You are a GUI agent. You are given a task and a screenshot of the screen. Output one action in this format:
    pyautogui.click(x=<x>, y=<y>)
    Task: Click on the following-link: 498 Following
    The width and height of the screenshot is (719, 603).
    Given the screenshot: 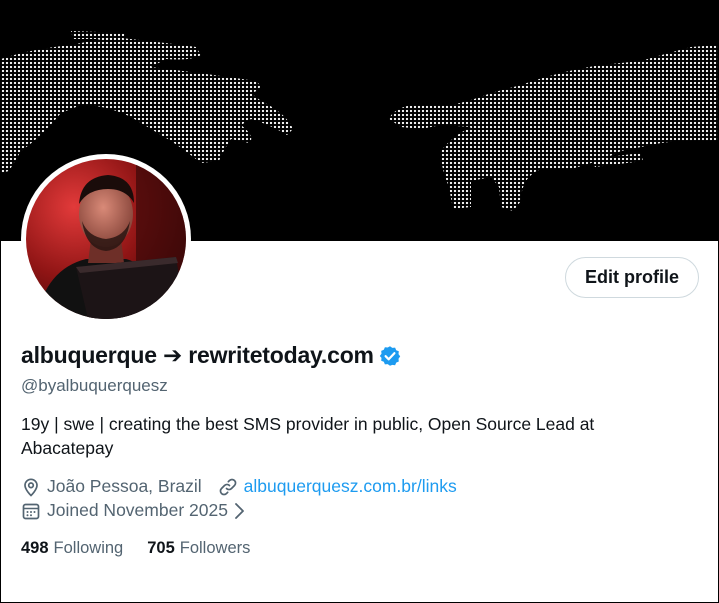 What is the action you would take?
    pyautogui.click(x=72, y=548)
    